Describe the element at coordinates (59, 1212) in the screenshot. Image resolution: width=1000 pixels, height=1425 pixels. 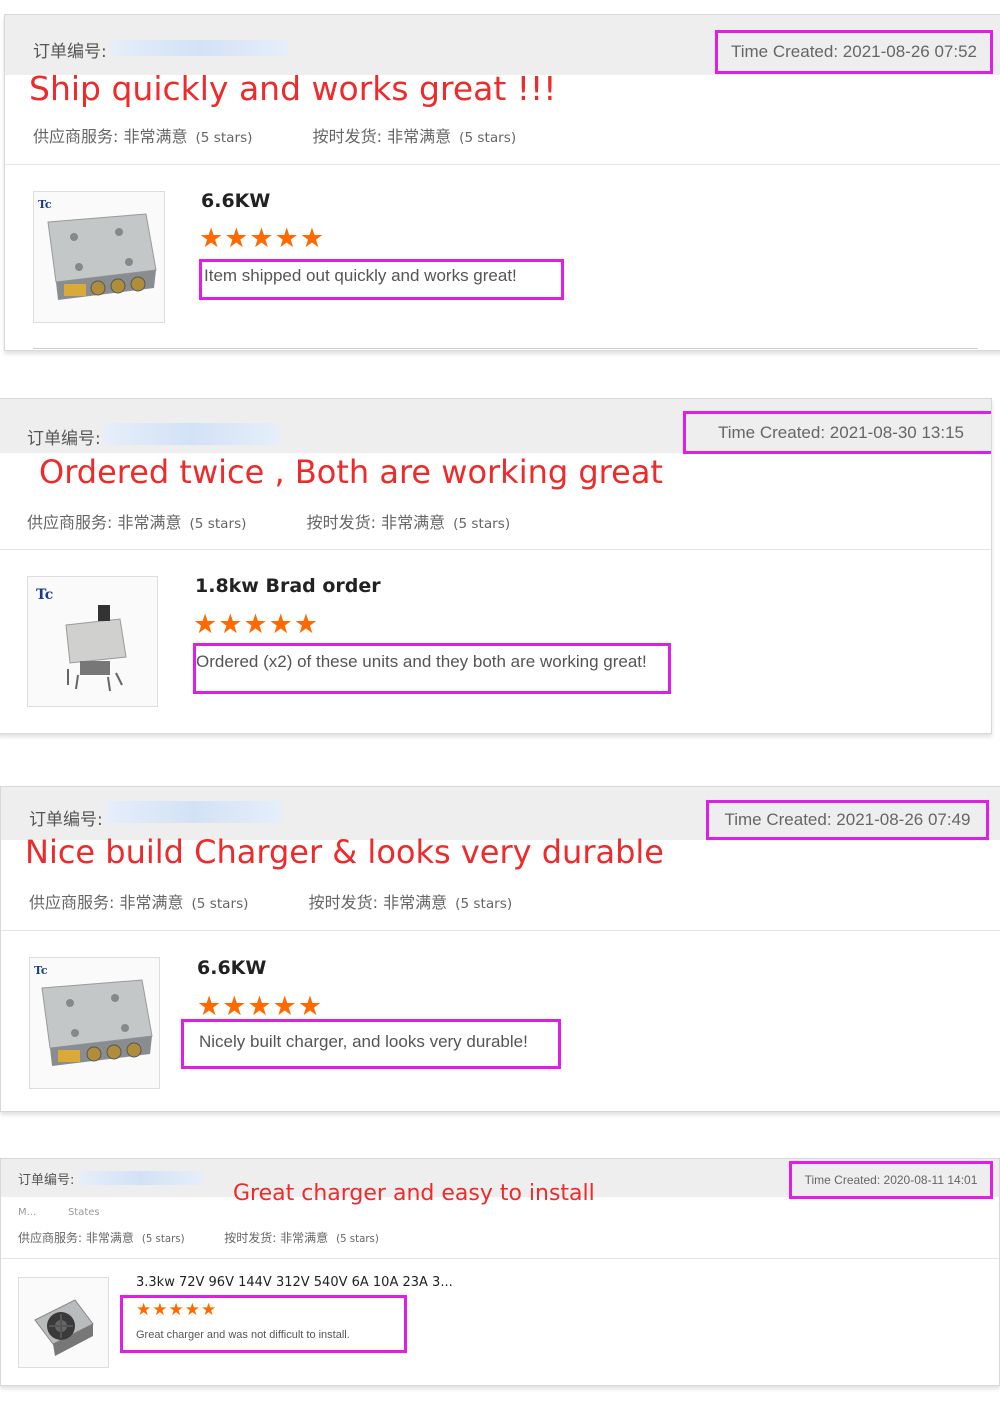
I see `buyer-country: M... States` at that location.